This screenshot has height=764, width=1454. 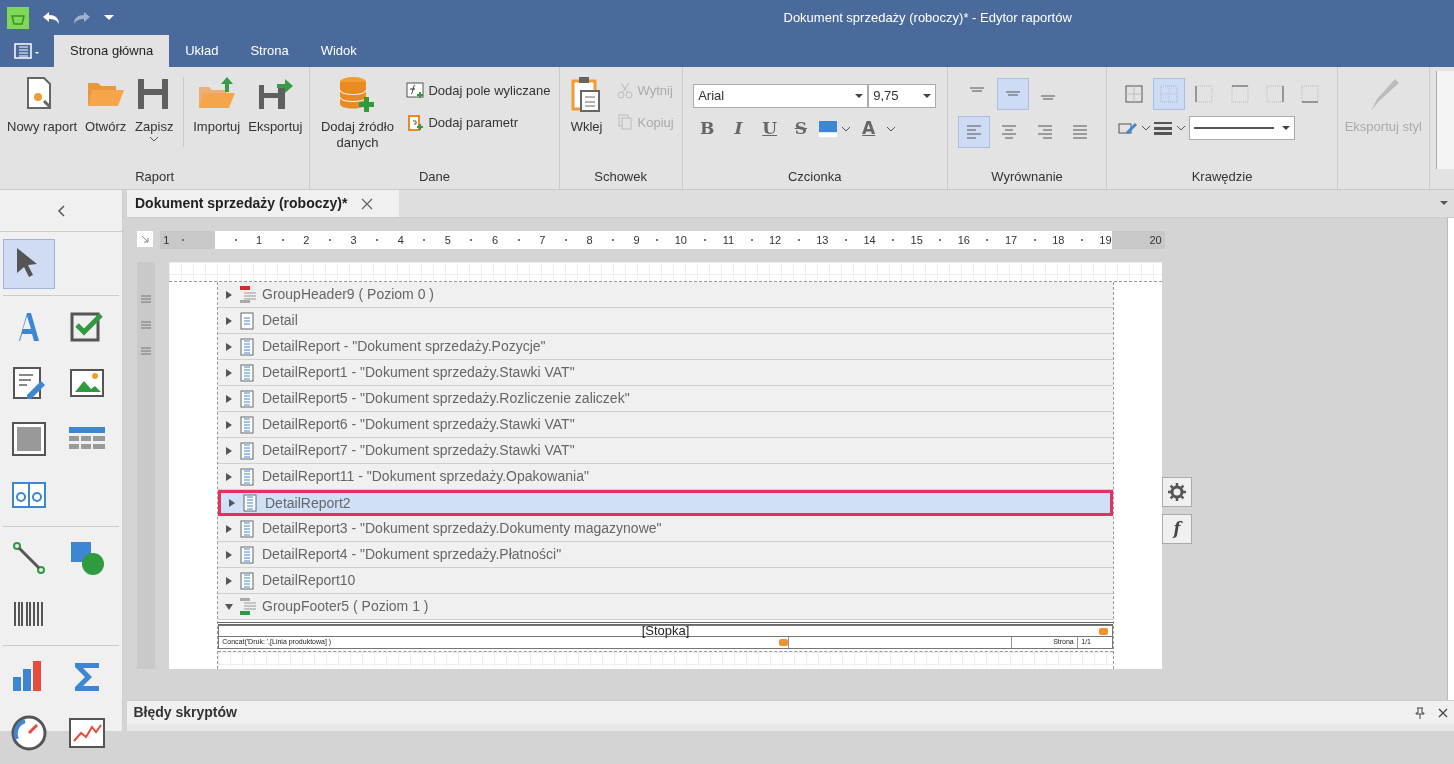 I want to click on format-button: B, so click(x=707, y=128).